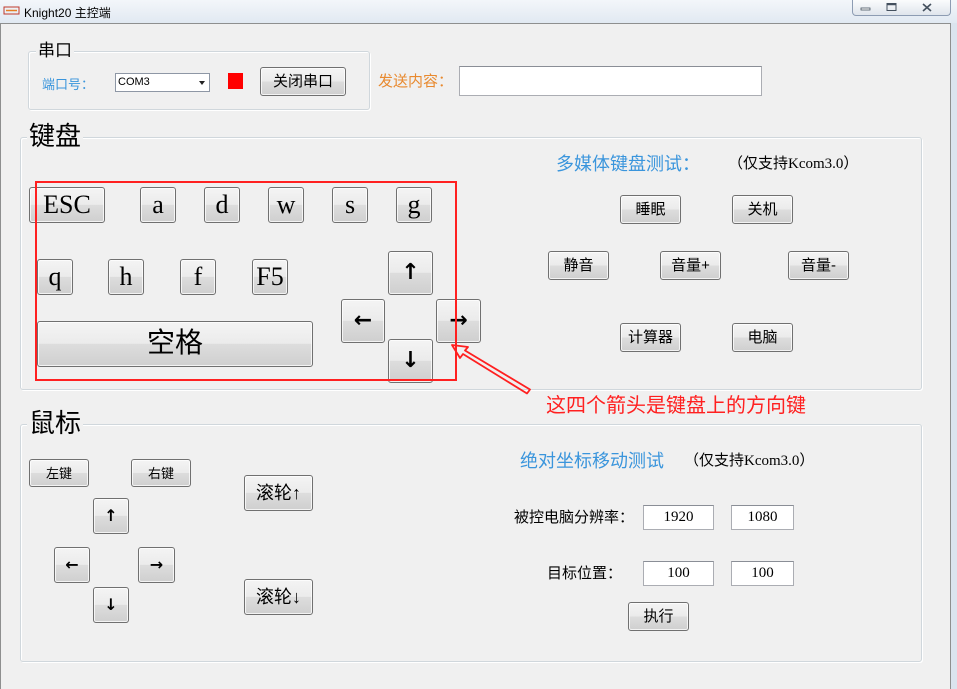 The width and height of the screenshot is (957, 689). Describe the element at coordinates (762, 517) in the screenshot. I see `resolution-height-input` at that location.